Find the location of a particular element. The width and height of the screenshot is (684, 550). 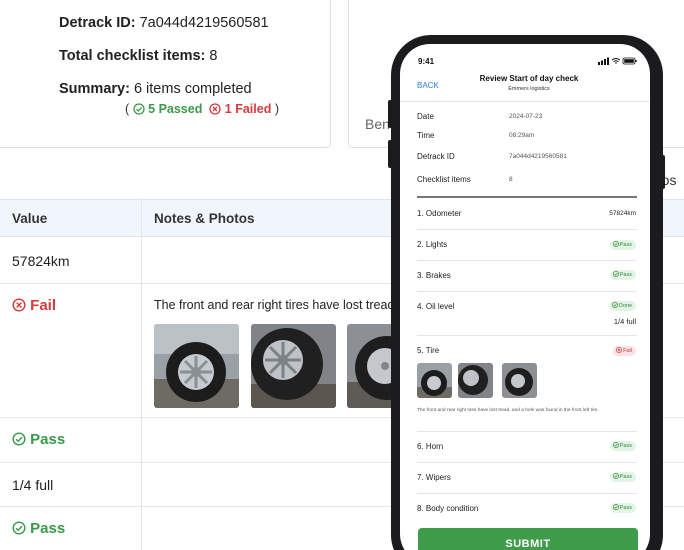

summary-label: Summary: is located at coordinates (94, 89).